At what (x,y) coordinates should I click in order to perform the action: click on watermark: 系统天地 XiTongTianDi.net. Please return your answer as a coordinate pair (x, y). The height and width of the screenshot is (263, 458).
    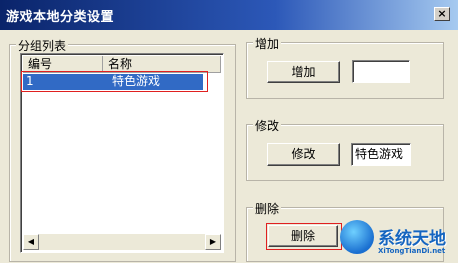
    Looking at the image, I should click on (398, 240).